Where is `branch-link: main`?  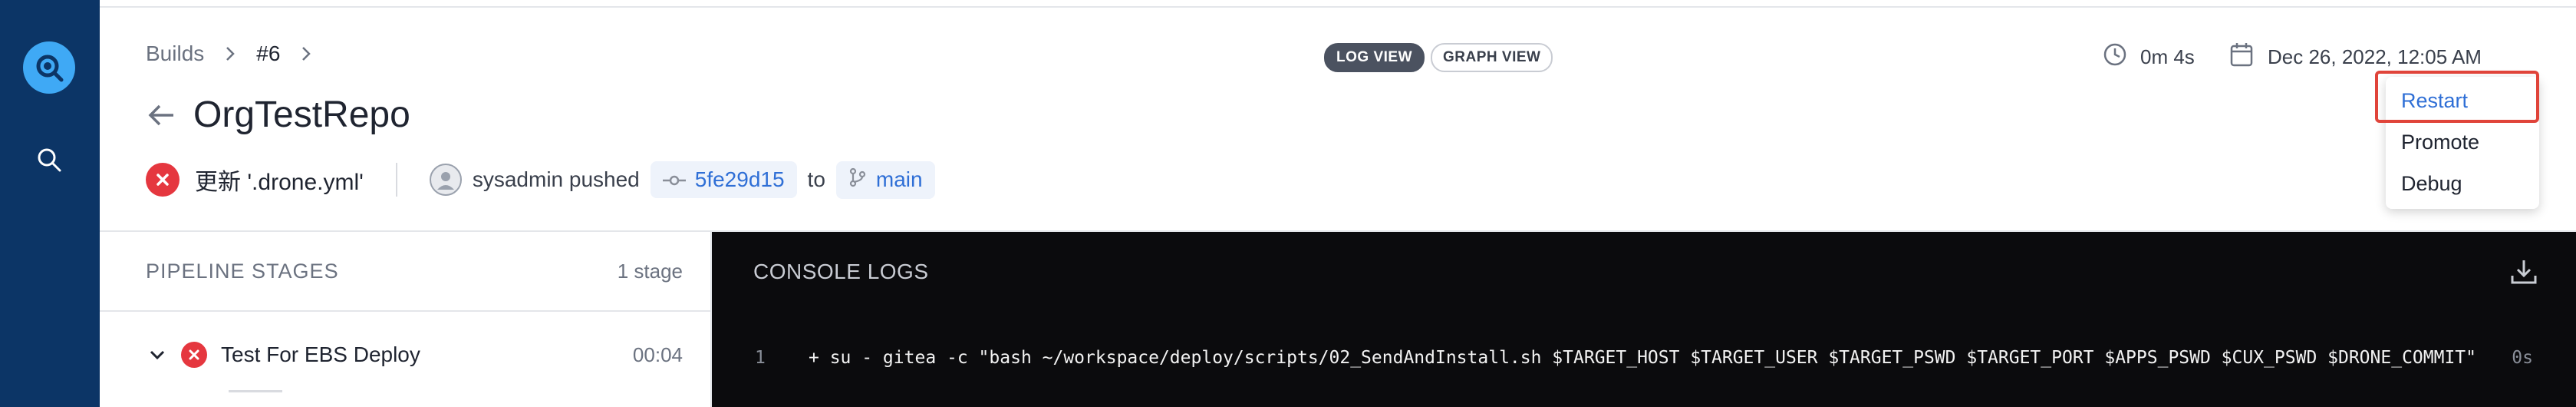 branch-link: main is located at coordinates (885, 179).